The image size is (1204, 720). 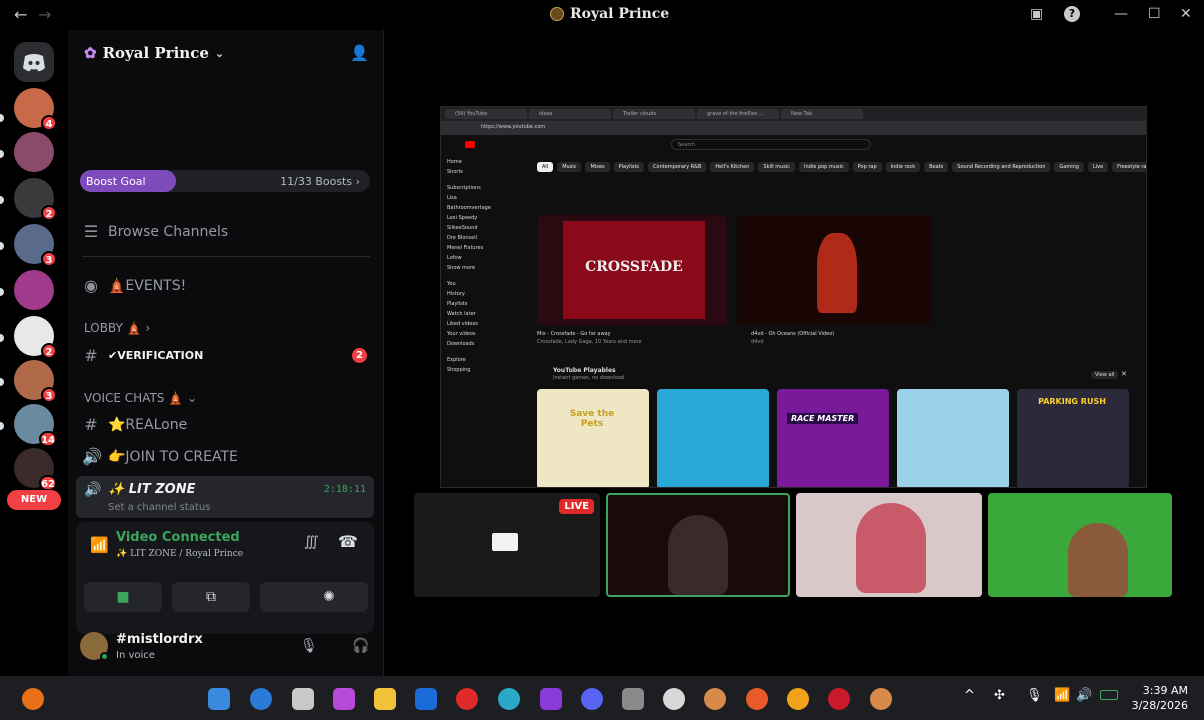 What do you see at coordinates (592, 699) in the screenshot?
I see `discord-taskbar-icon` at bounding box center [592, 699].